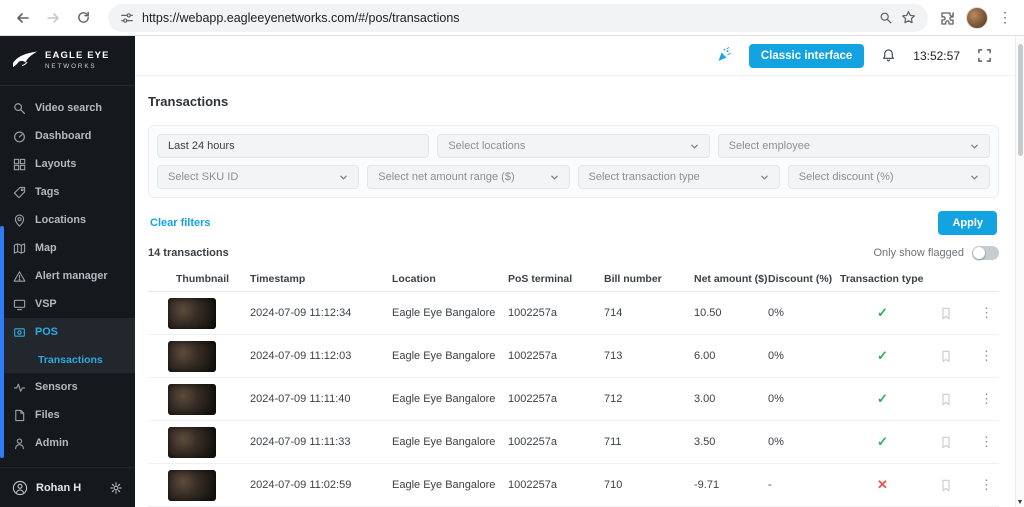  I want to click on header-thumbnail: Thumbnail, so click(203, 279).